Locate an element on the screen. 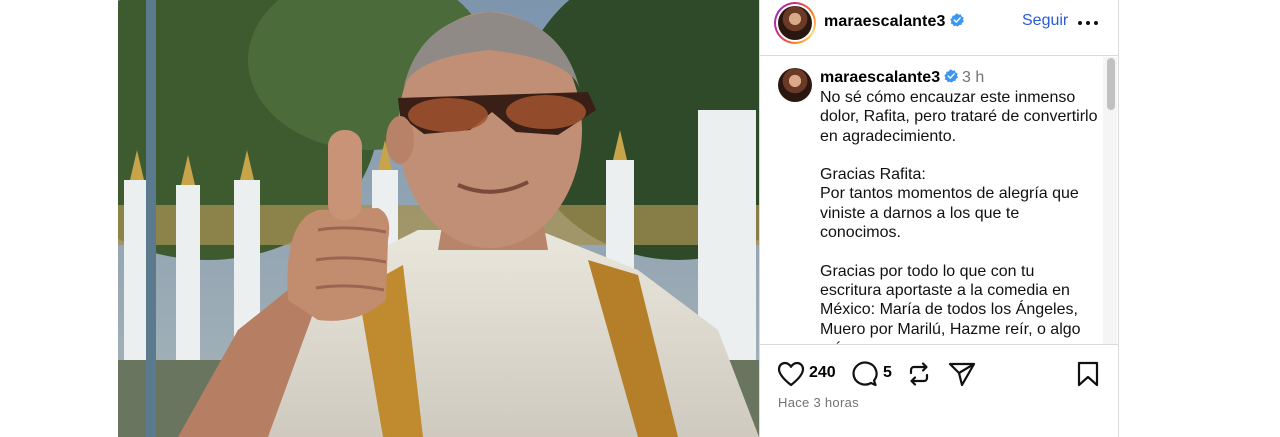 This screenshot has height=437, width=1280. caption-scrollbar-thumb is located at coordinates (1111, 84).